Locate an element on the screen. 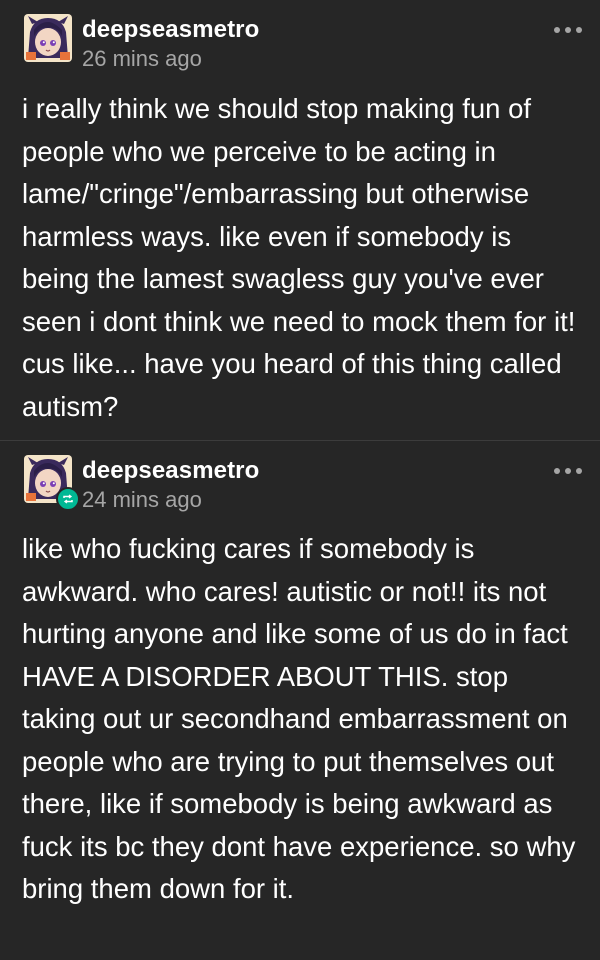 This screenshot has height=960, width=600. avatar is located at coordinates (48, 38).